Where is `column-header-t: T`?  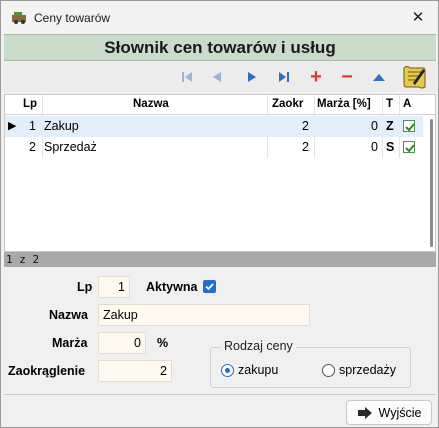 column-header-t: T is located at coordinates (389, 104).